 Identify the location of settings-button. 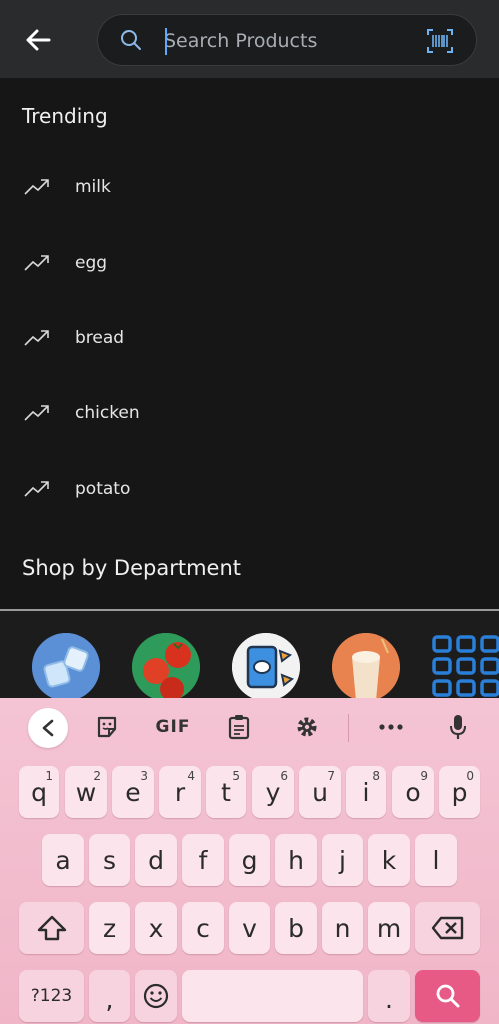
(307, 727).